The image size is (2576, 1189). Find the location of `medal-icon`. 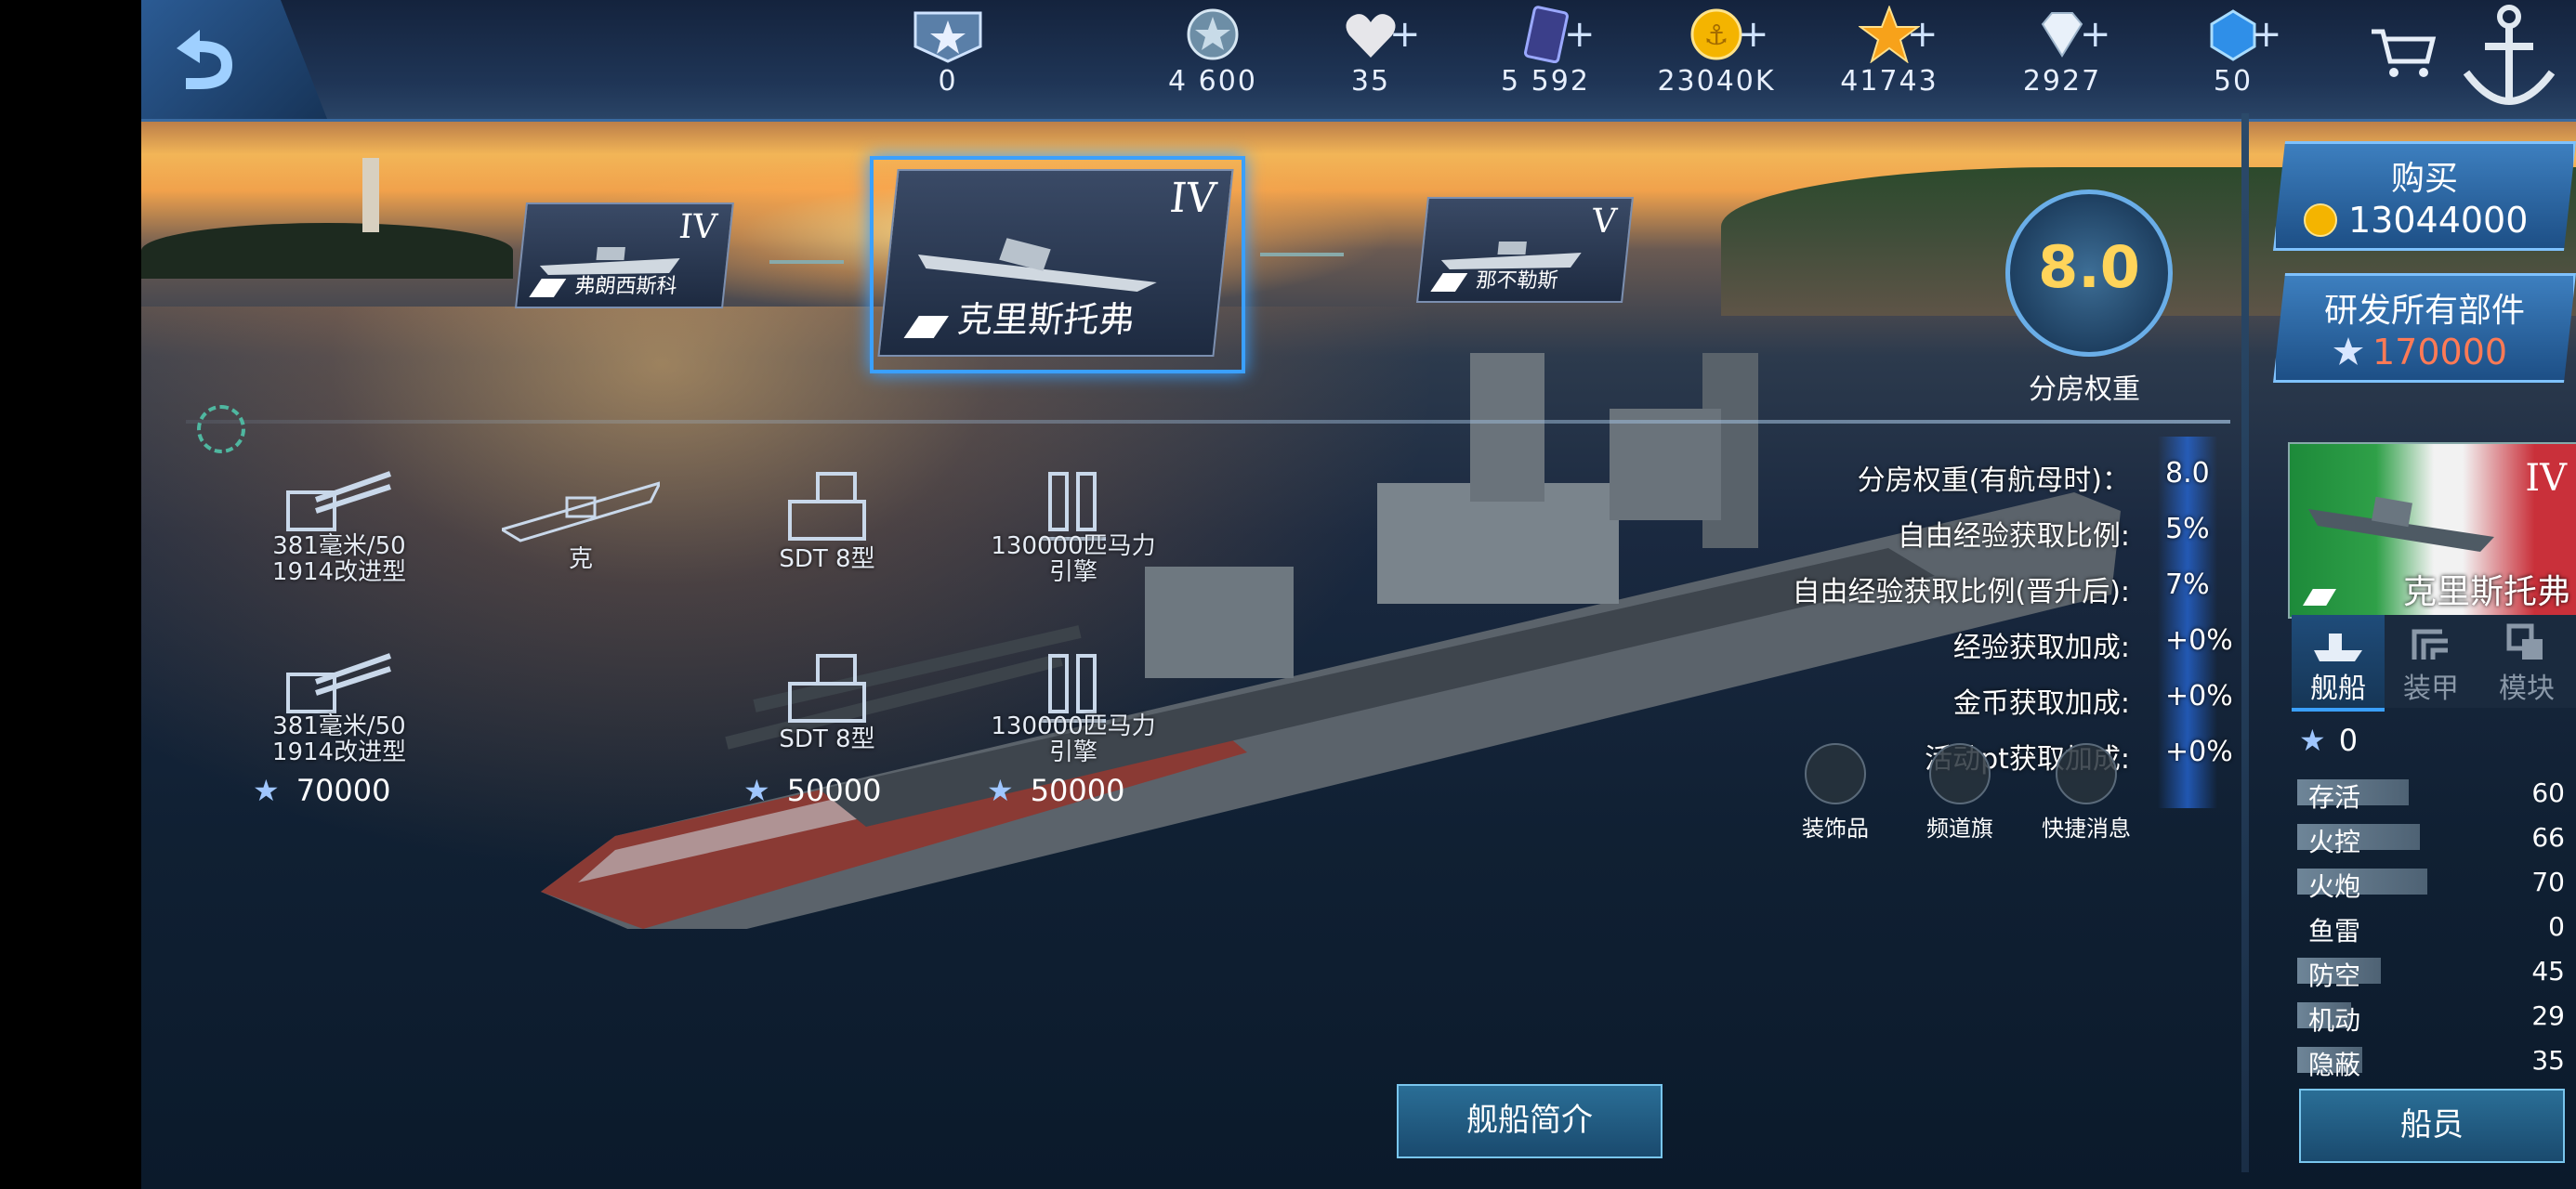

medal-icon is located at coordinates (947, 37).